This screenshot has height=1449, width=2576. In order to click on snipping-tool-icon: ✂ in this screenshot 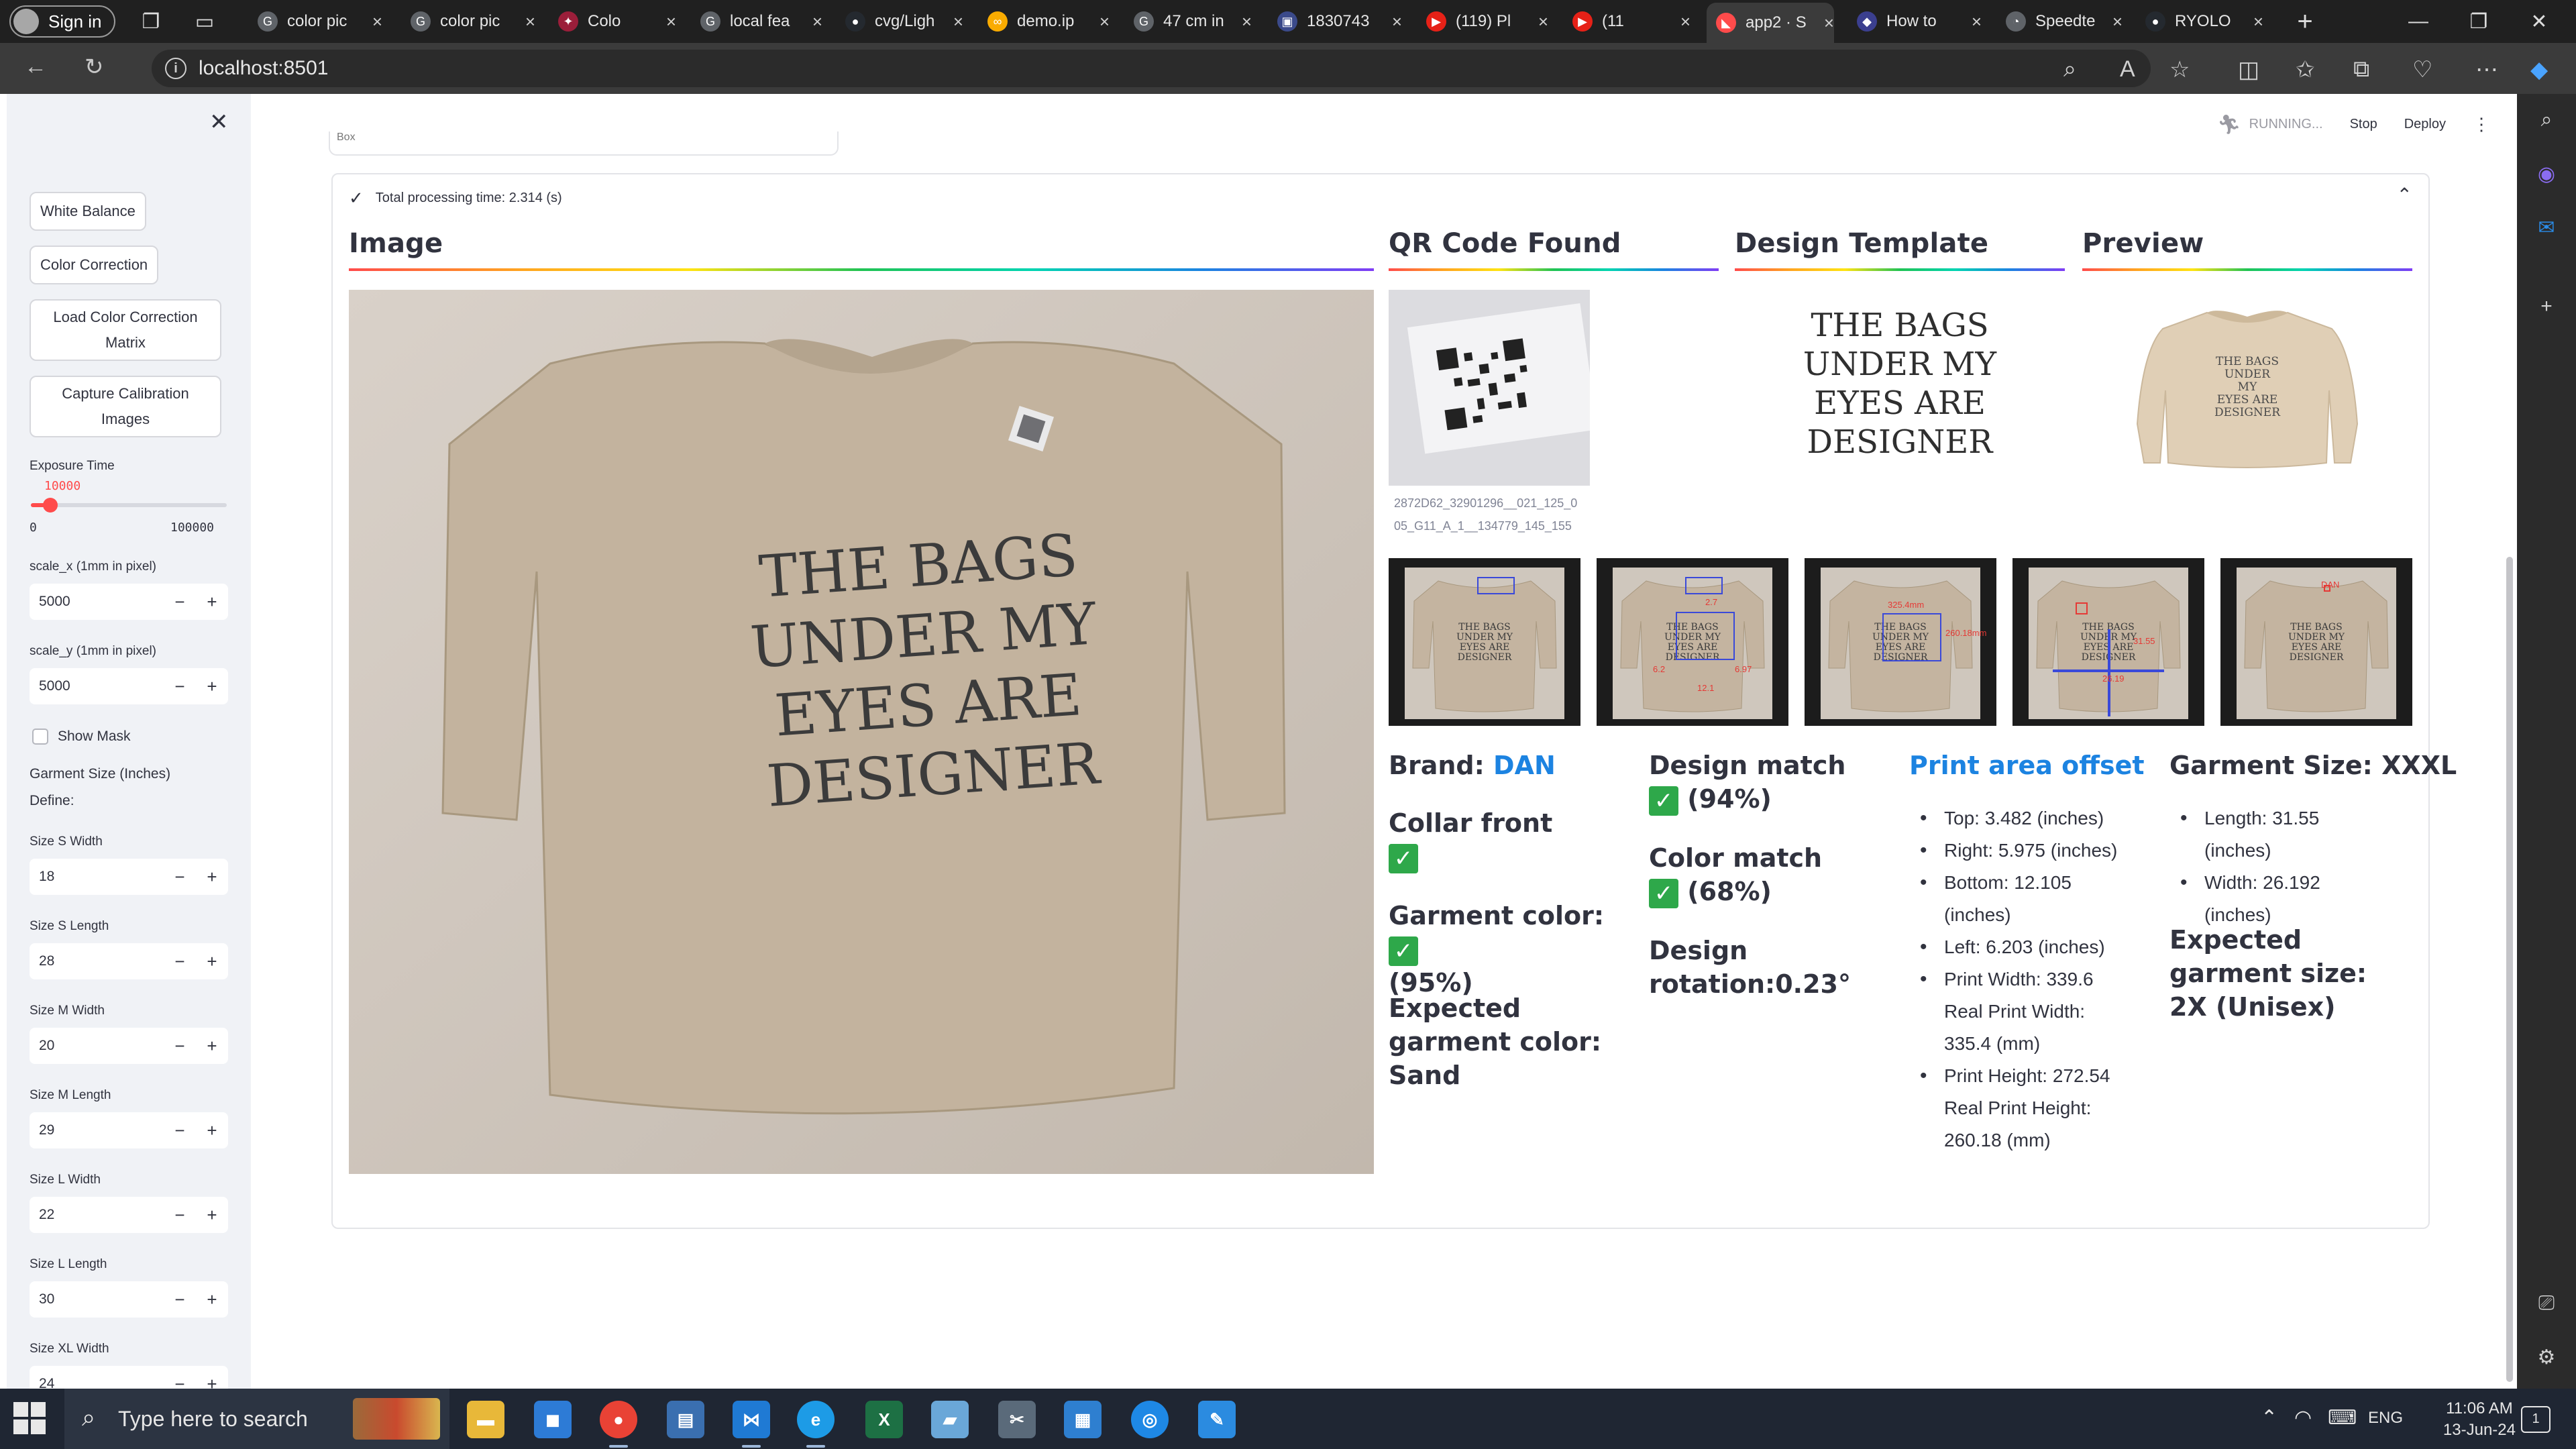, I will do `click(1017, 1419)`.